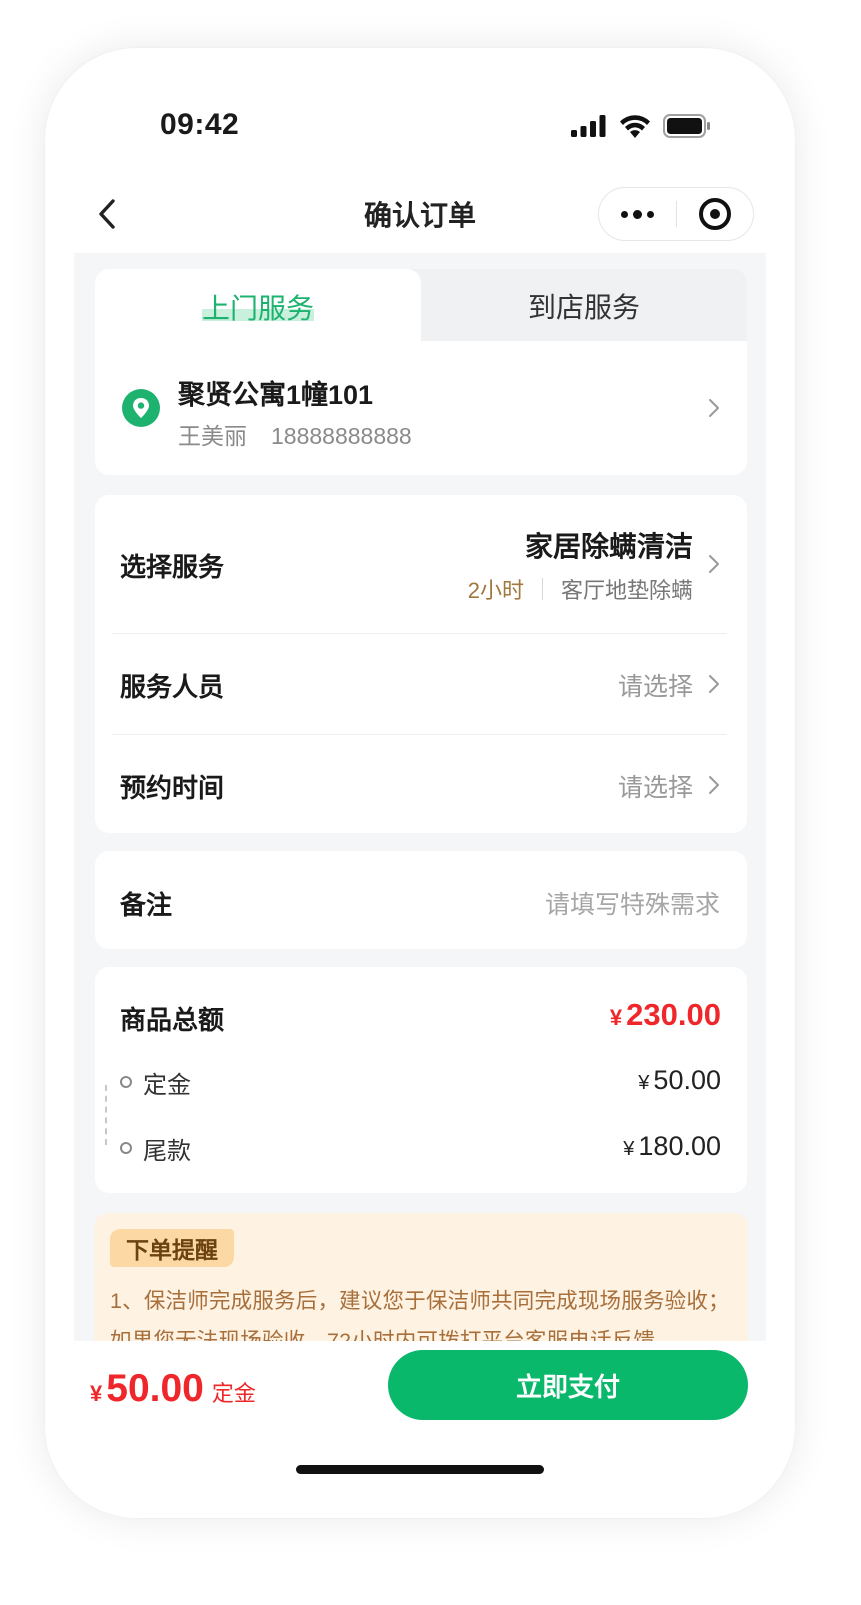 The width and height of the screenshot is (861, 1605). I want to click on service-duration: 2小时, so click(495, 590).